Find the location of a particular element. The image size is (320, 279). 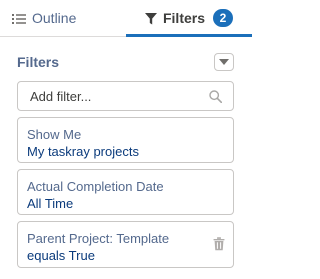

filters-menu-button is located at coordinates (224, 62).